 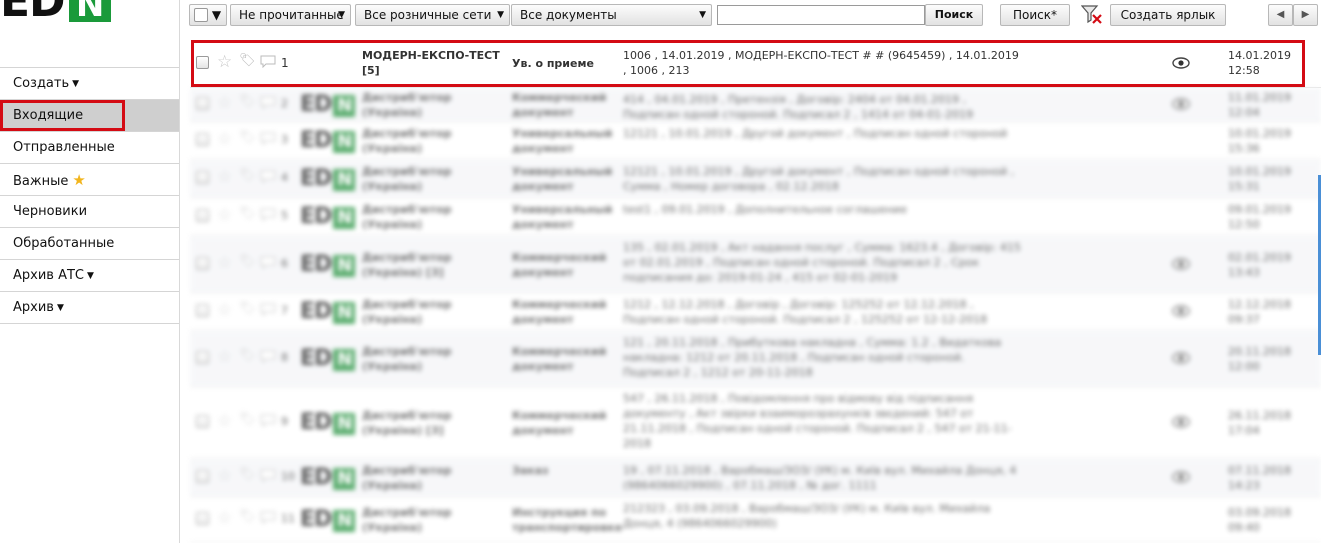 I want to click on sender-name: МОДЕРН-ЕКСПО-ТЕСТ [5], so click(x=431, y=63).